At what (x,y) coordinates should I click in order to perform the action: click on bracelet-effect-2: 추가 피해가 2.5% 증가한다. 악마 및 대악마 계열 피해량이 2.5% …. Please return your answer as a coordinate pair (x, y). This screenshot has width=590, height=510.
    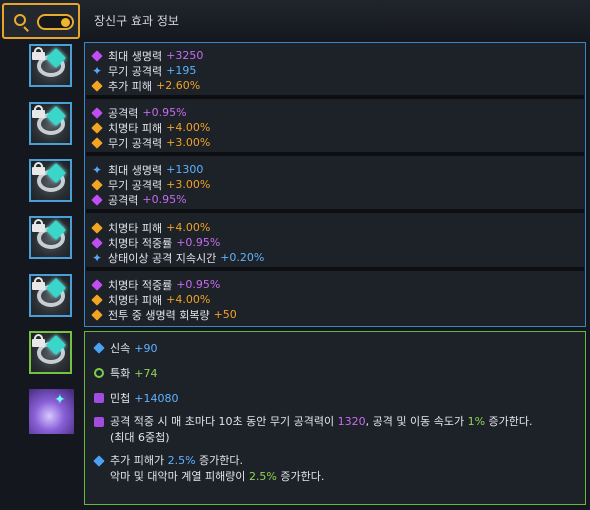
    Looking at the image, I should click on (334, 469).